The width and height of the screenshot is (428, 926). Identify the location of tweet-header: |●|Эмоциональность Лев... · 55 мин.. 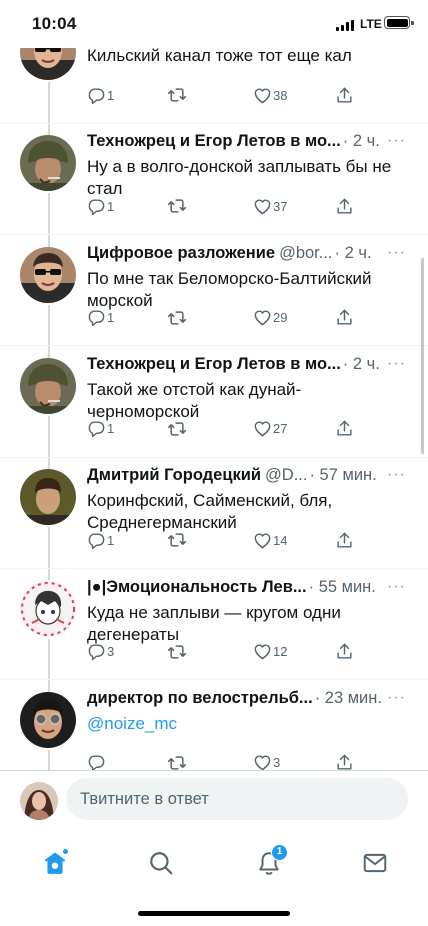
(246, 589).